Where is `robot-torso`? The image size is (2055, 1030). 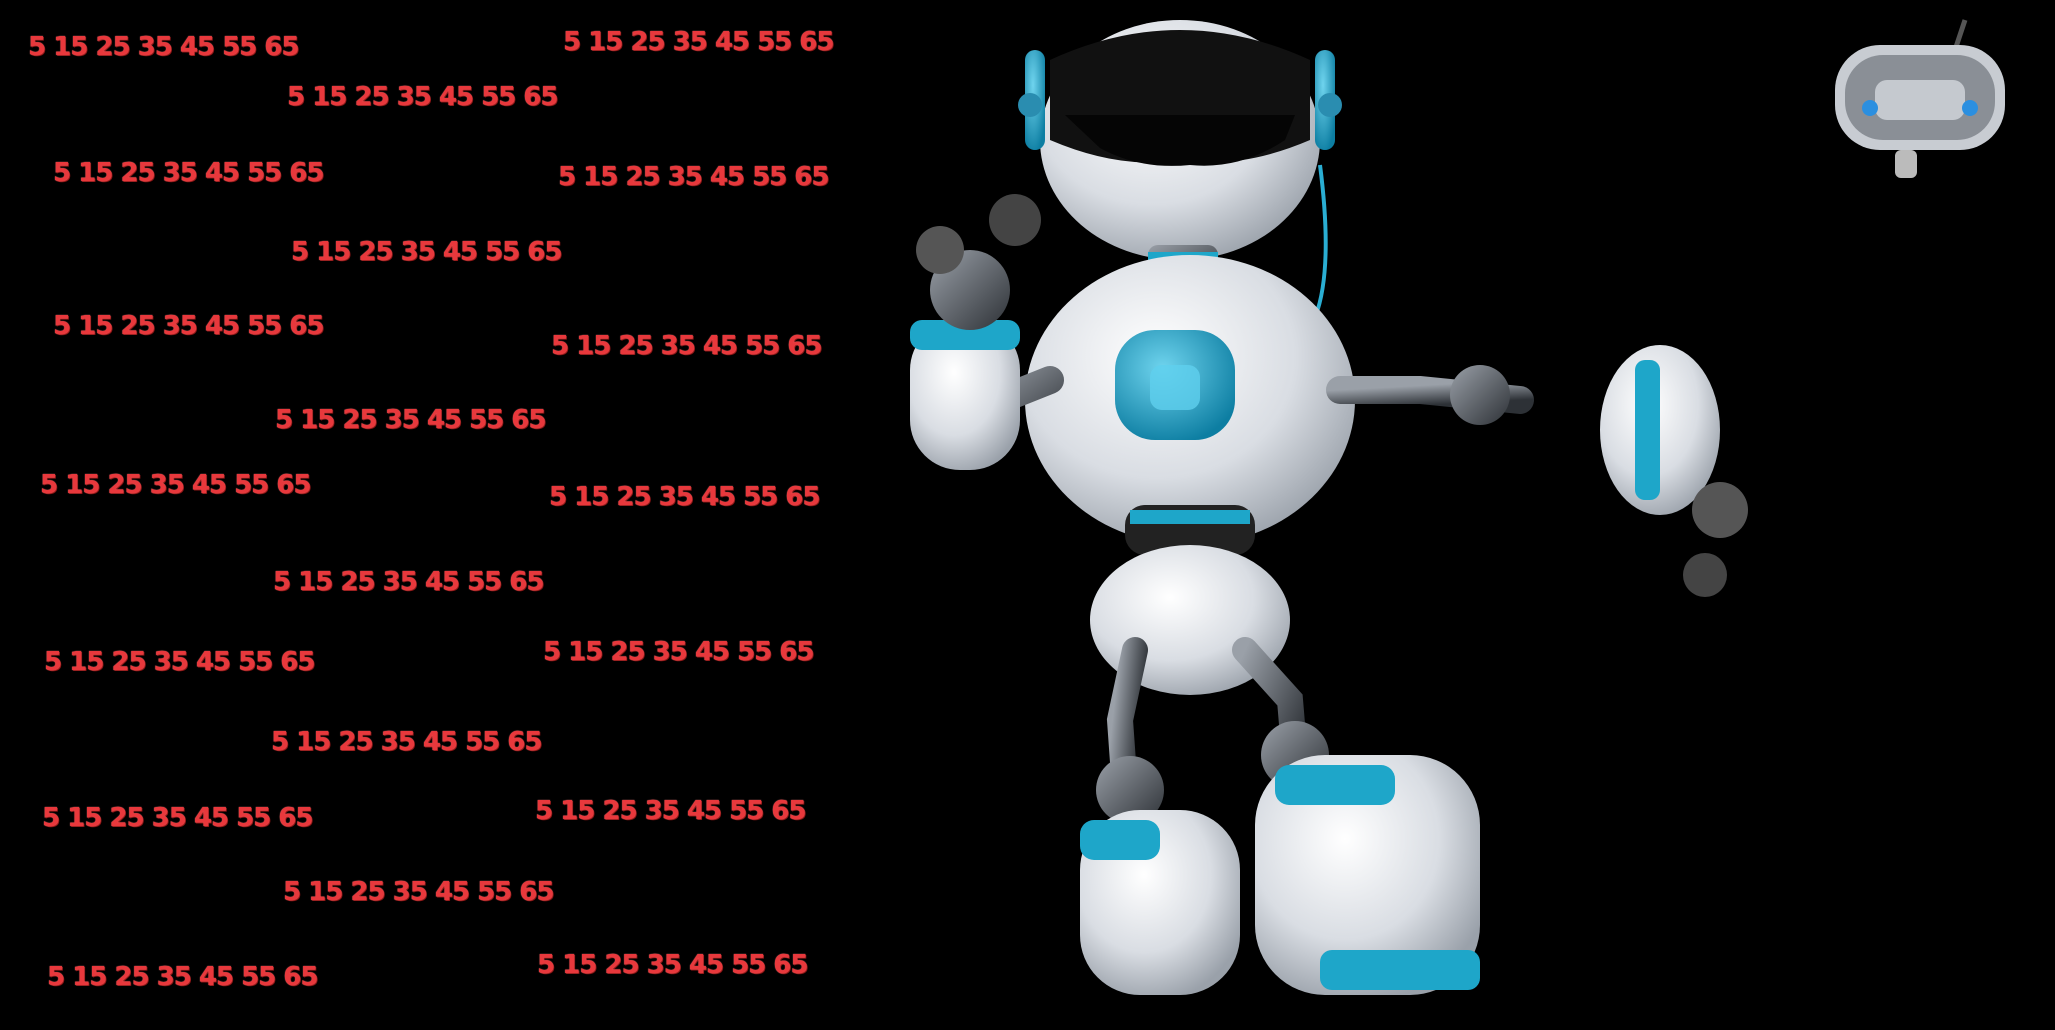 robot-torso is located at coordinates (1190, 400).